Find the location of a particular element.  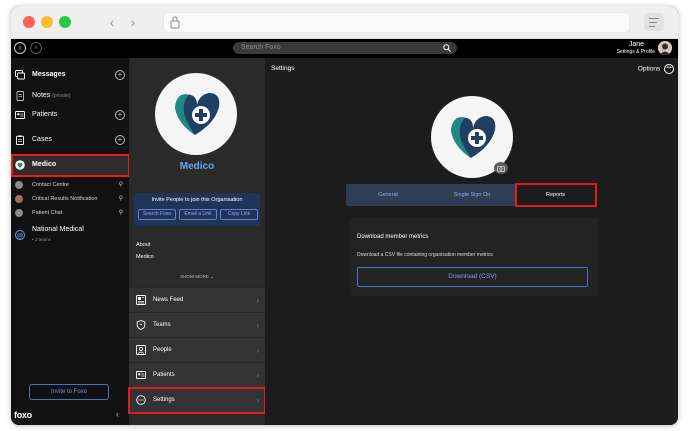

at-sign-icon: @ is located at coordinates (20, 235).